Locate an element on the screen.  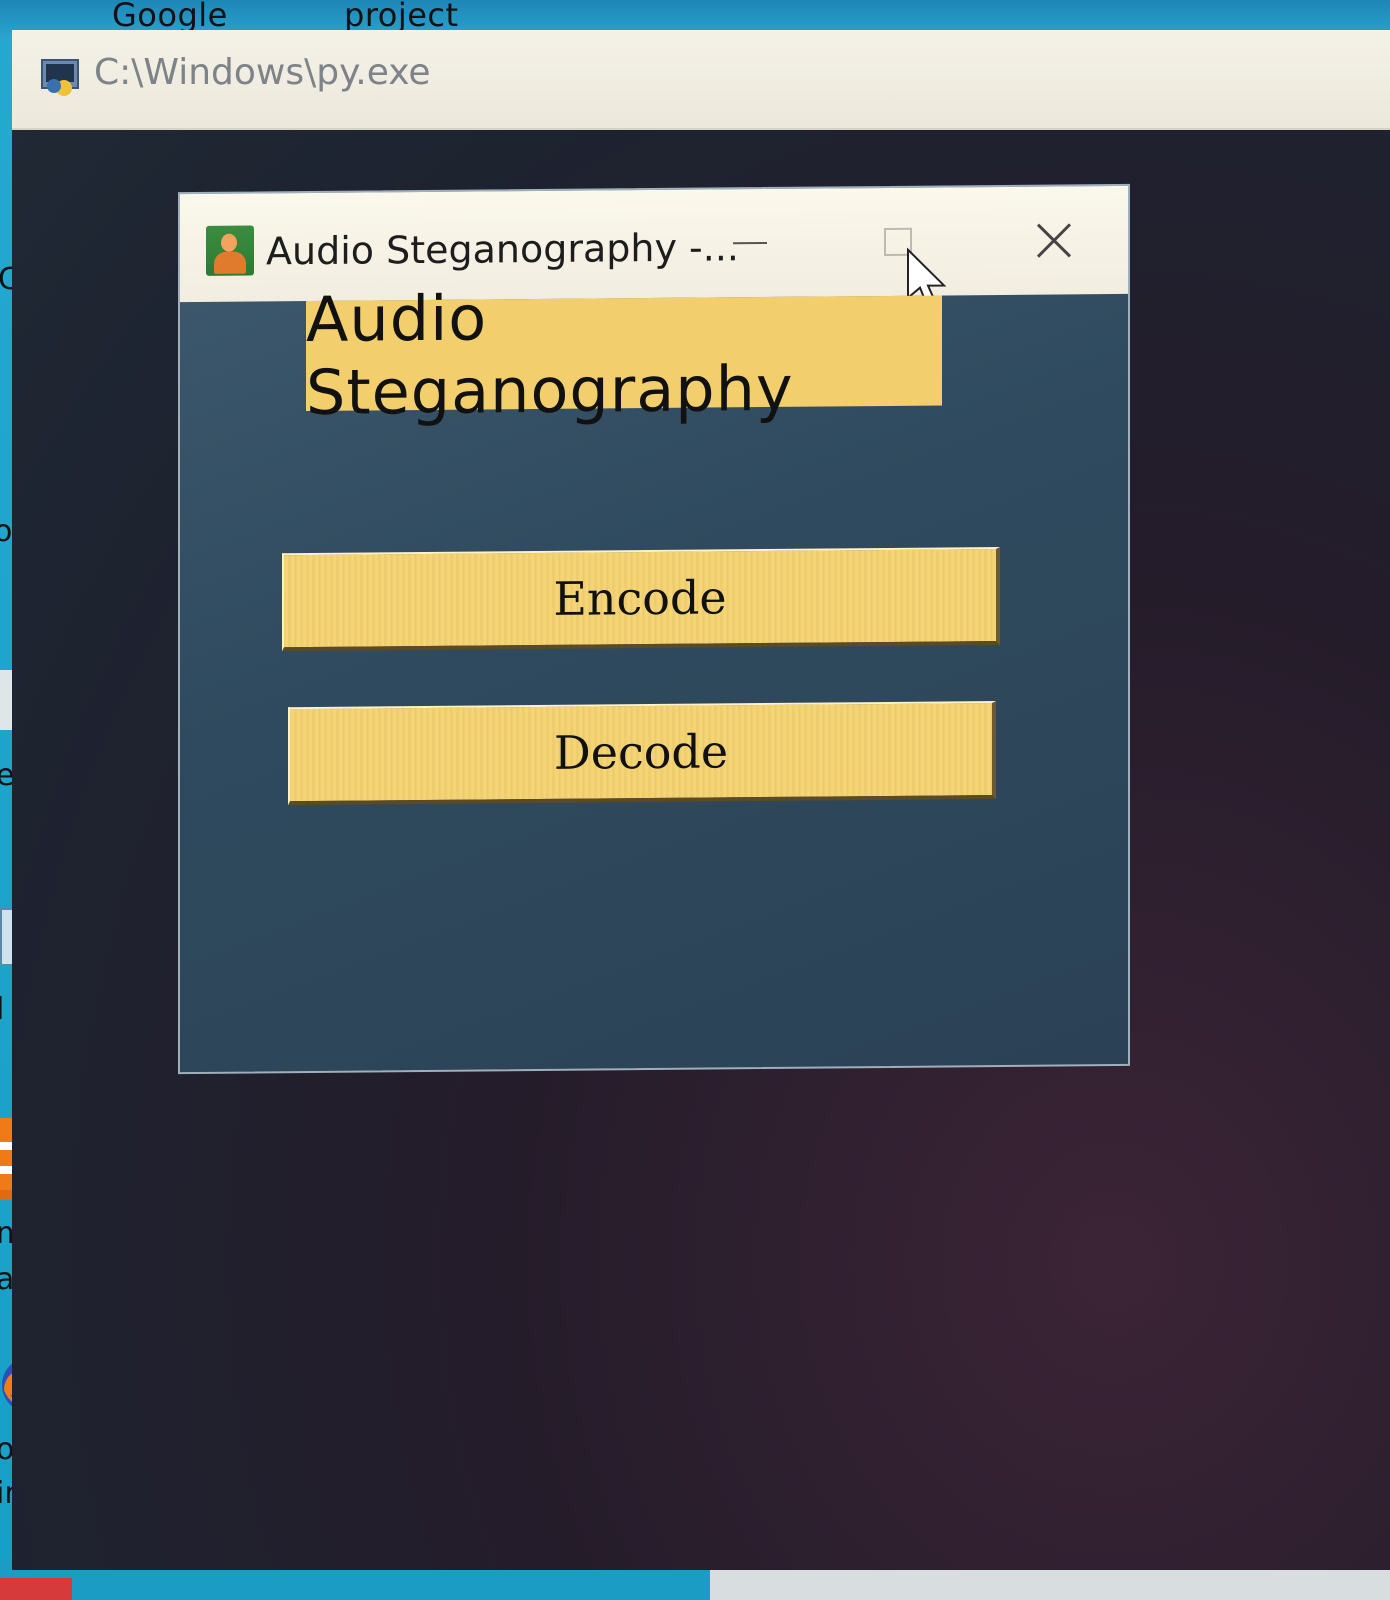
desktop-icon-label-google: Google is located at coordinates (170, 17).